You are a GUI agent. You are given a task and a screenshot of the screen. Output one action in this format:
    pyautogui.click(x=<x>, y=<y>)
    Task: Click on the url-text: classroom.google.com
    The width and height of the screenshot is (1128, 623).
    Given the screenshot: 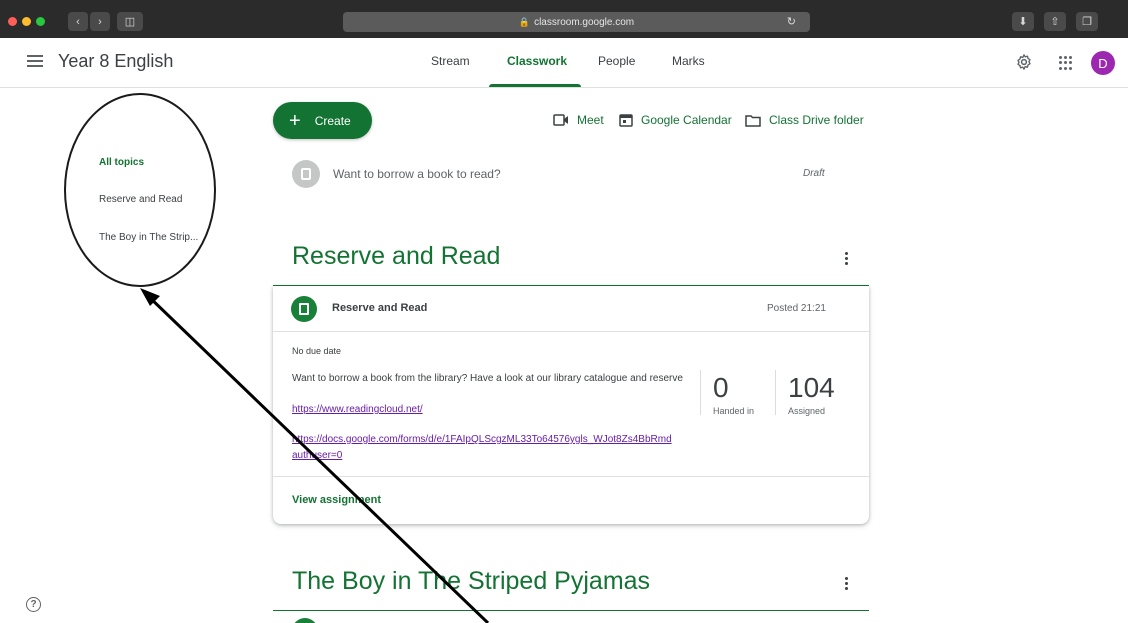 What is the action you would take?
    pyautogui.click(x=584, y=22)
    